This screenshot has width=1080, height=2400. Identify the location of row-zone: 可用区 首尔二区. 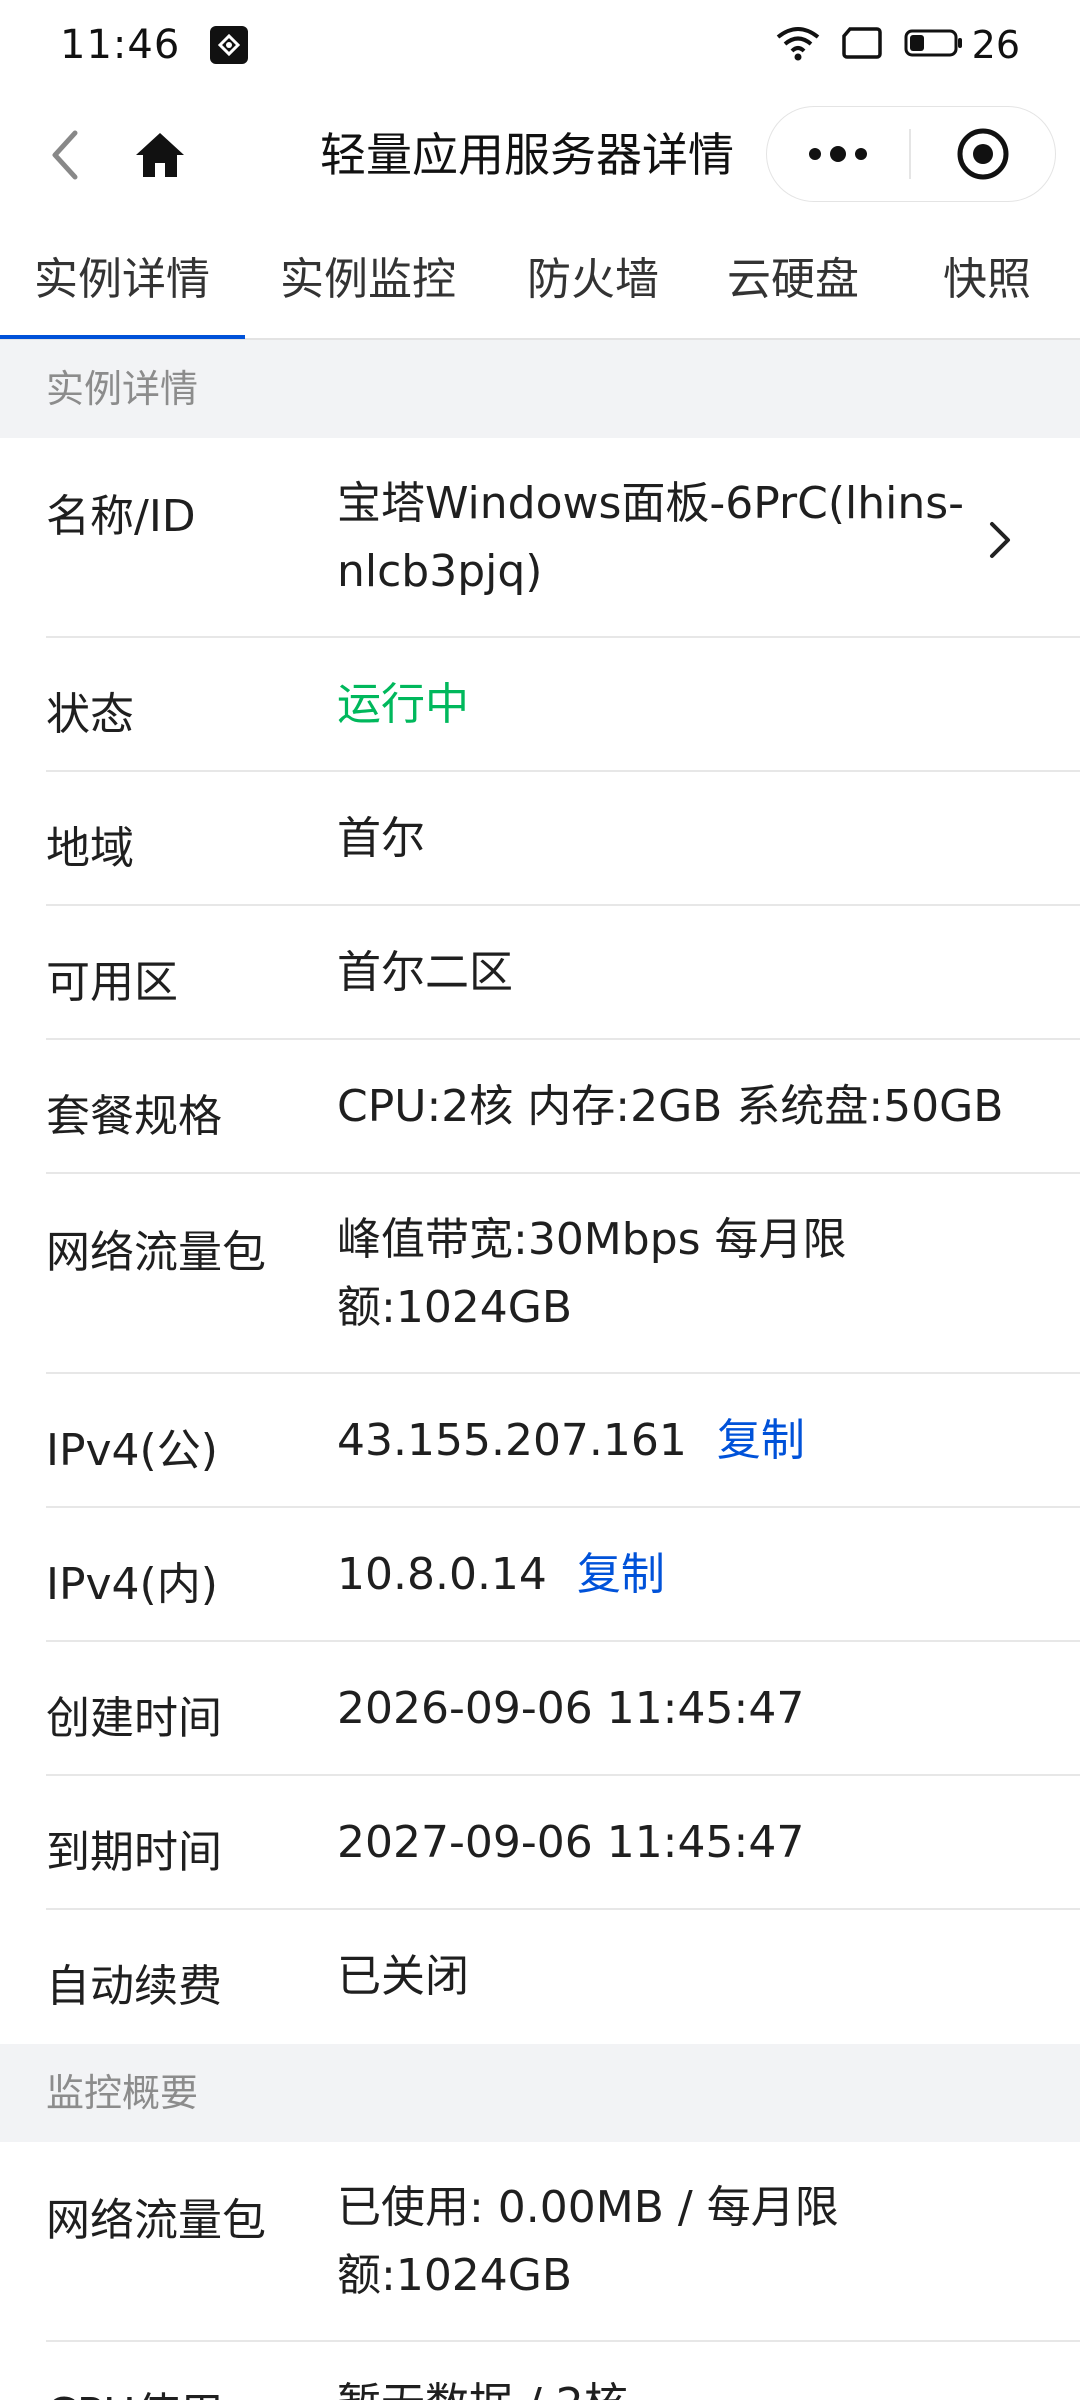
(540, 973).